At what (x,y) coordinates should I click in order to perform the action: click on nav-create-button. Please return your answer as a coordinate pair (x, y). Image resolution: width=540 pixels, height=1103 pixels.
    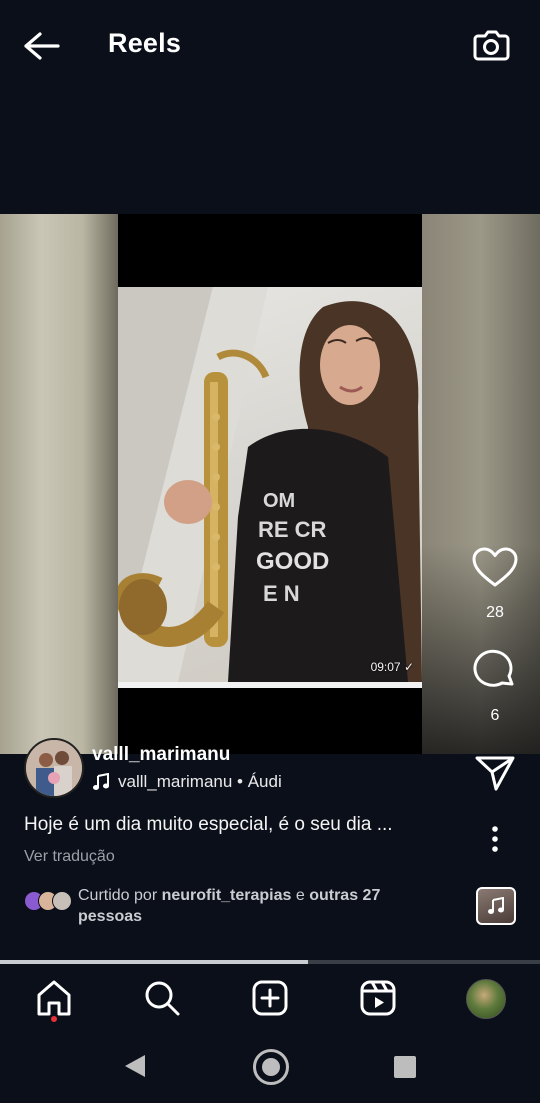
    Looking at the image, I should click on (270, 998).